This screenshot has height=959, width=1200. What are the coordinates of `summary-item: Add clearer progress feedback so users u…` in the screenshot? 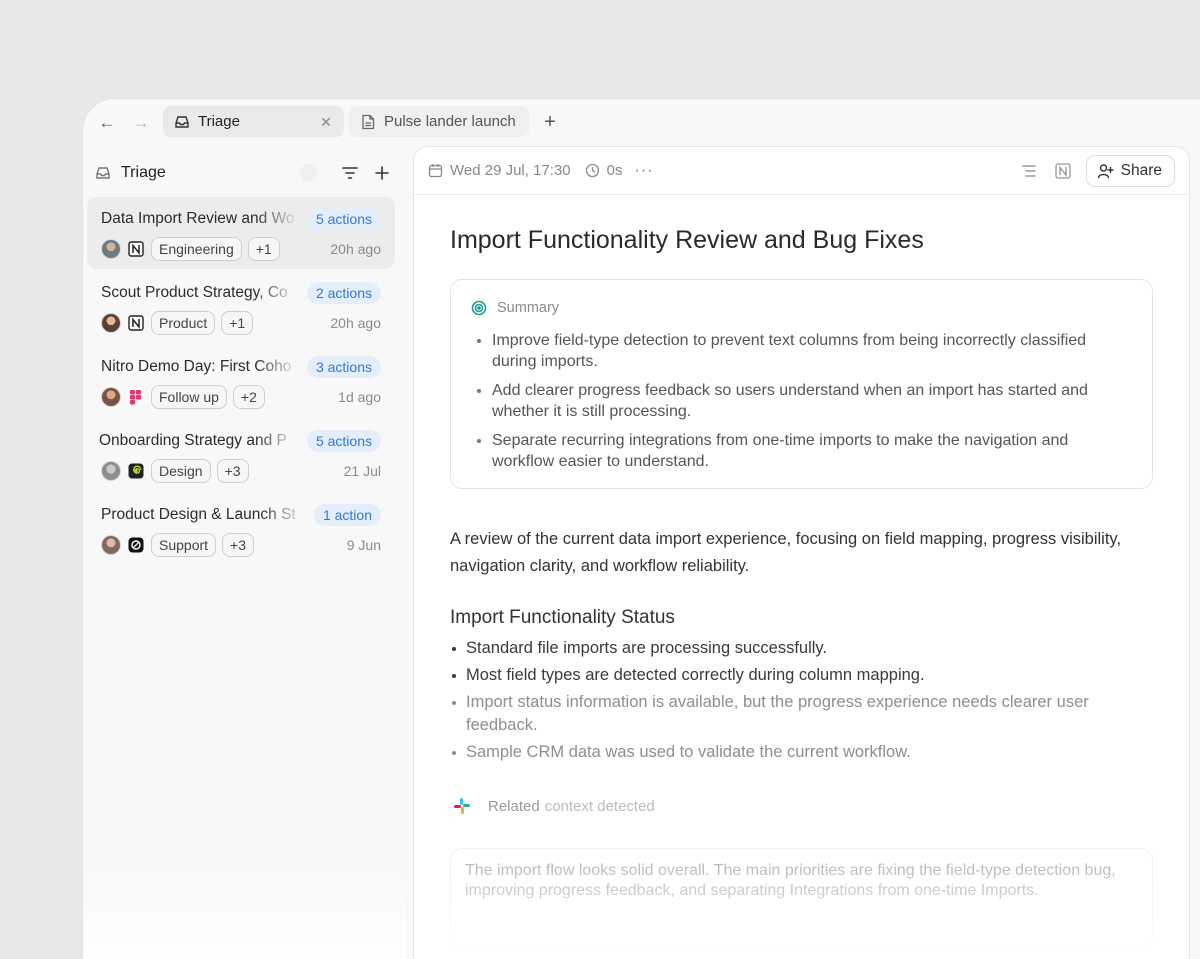 It's located at (801, 401).